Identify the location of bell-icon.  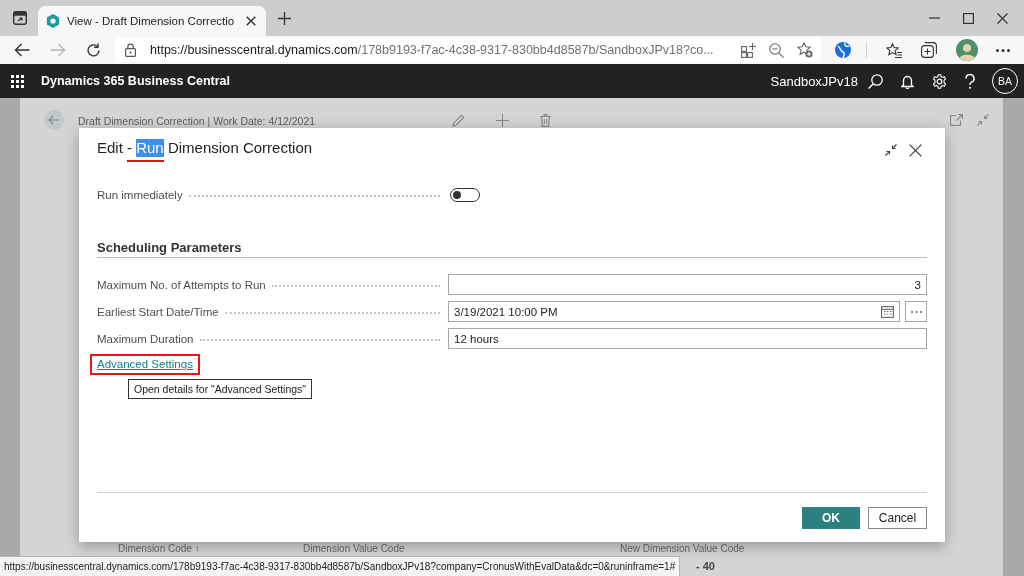
(907, 81).